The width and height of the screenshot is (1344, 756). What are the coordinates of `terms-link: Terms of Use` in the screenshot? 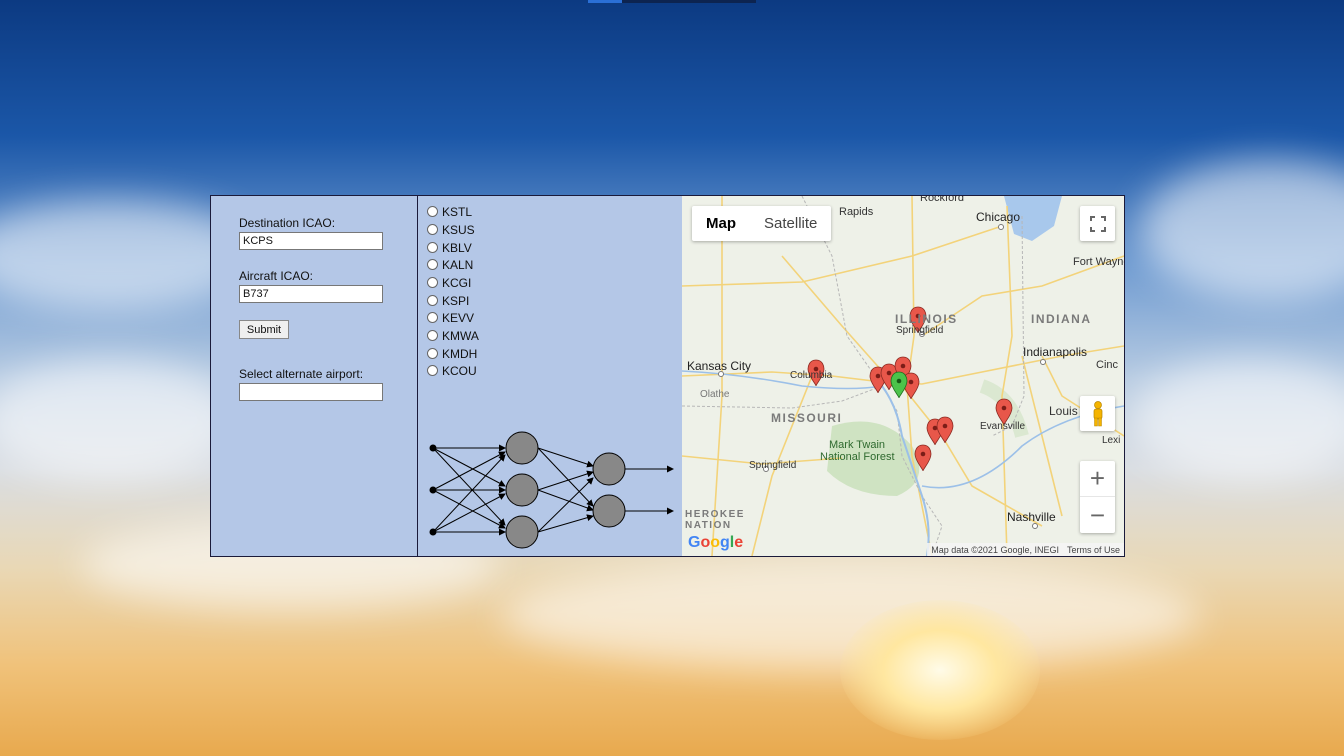 It's located at (1093, 550).